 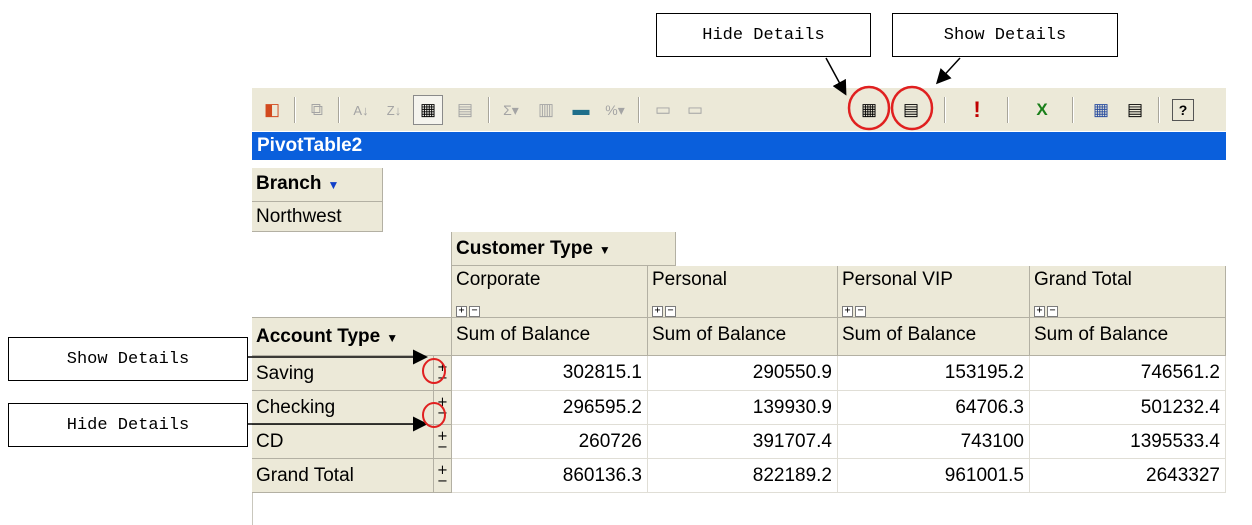 I want to click on column-header-corporate: Corporate + −, so click(x=550, y=292).